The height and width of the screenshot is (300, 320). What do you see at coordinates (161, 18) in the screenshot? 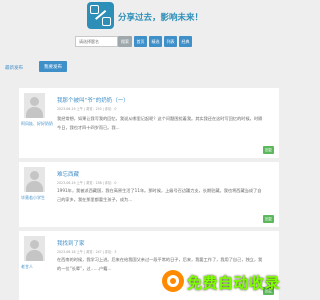
I see `site-title: 分享过去，影响未来！` at bounding box center [161, 18].